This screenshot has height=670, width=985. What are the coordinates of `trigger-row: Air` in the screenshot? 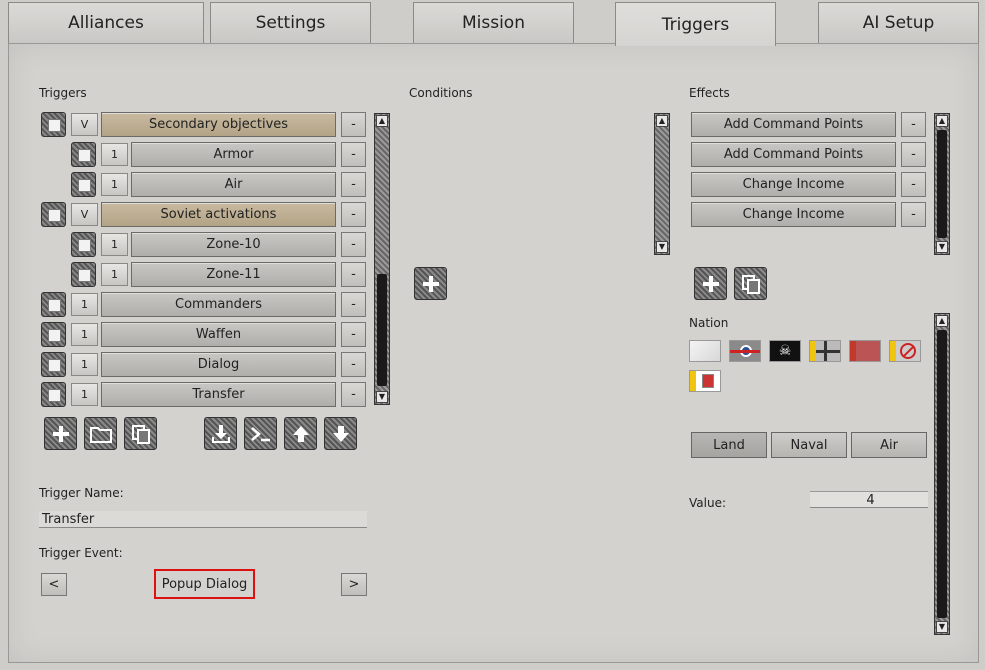 It's located at (233, 184).